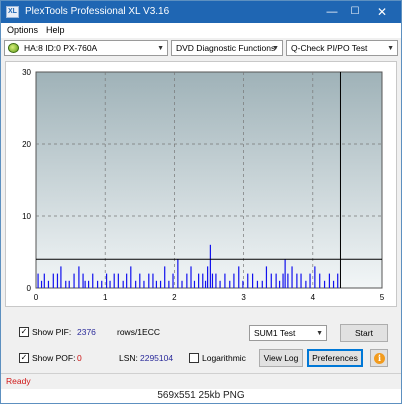  What do you see at coordinates (55, 30) in the screenshot?
I see `menu-help: Help` at bounding box center [55, 30].